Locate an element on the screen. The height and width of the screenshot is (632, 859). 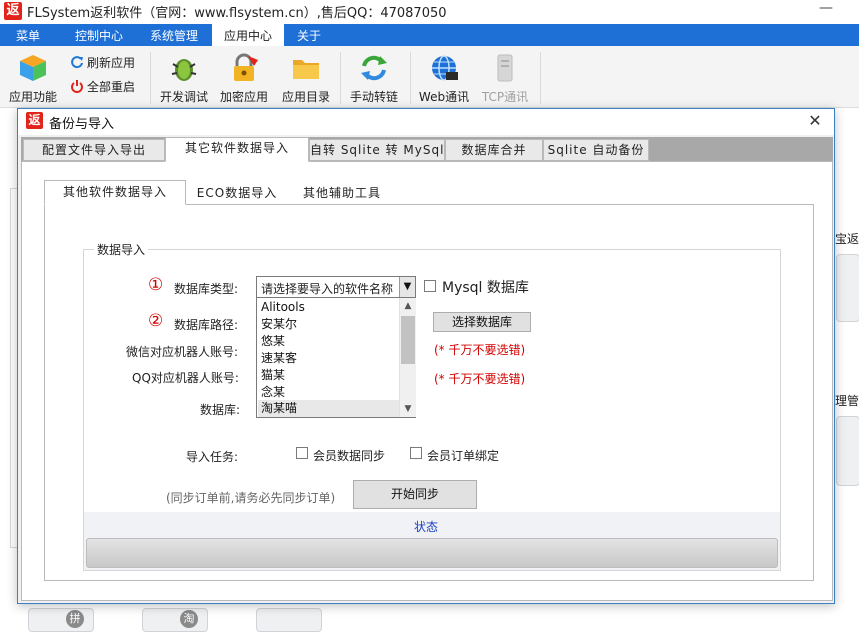
dropdown-scrollbar: ▲ ▼ is located at coordinates (407, 357).